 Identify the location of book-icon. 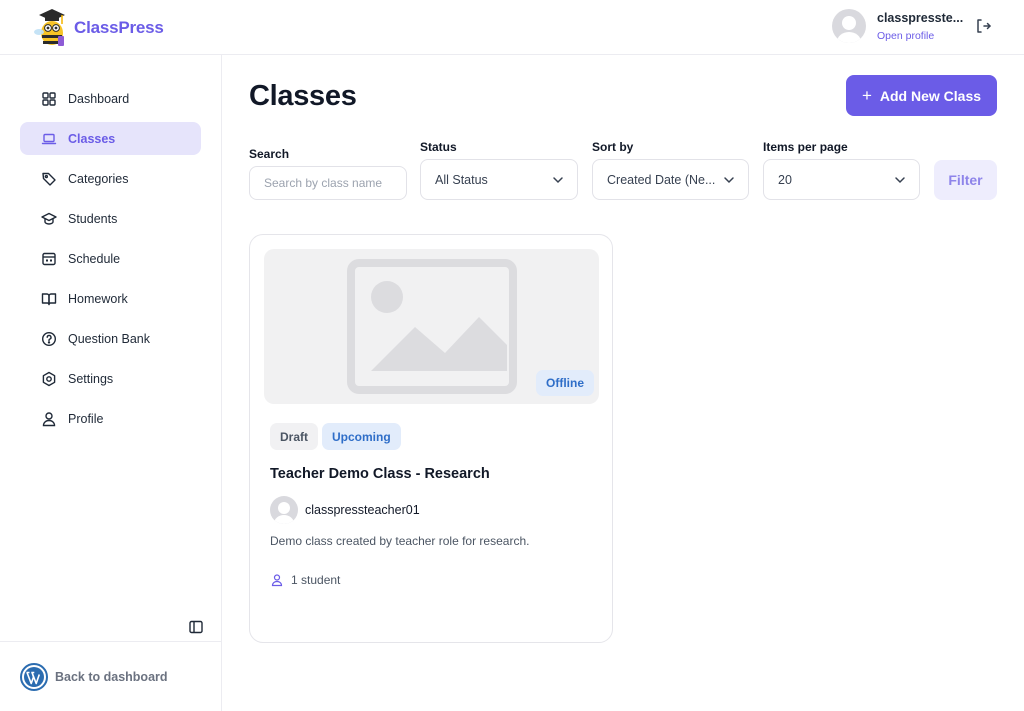
(49, 298).